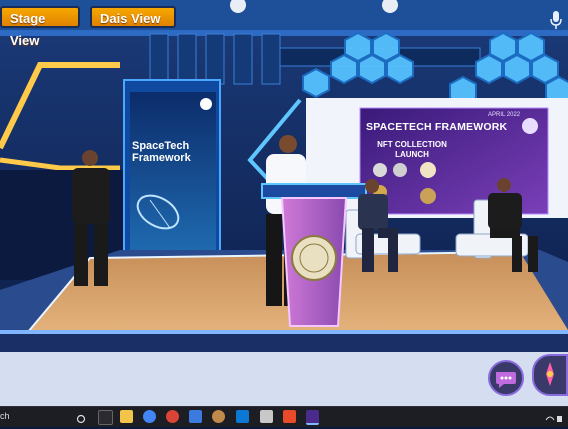 Image resolution: width=568 pixels, height=429 pixels. What do you see at coordinates (412, 149) in the screenshot?
I see `slide-nft-heading: NFT COLLECTION LAUNCH` at bounding box center [412, 149].